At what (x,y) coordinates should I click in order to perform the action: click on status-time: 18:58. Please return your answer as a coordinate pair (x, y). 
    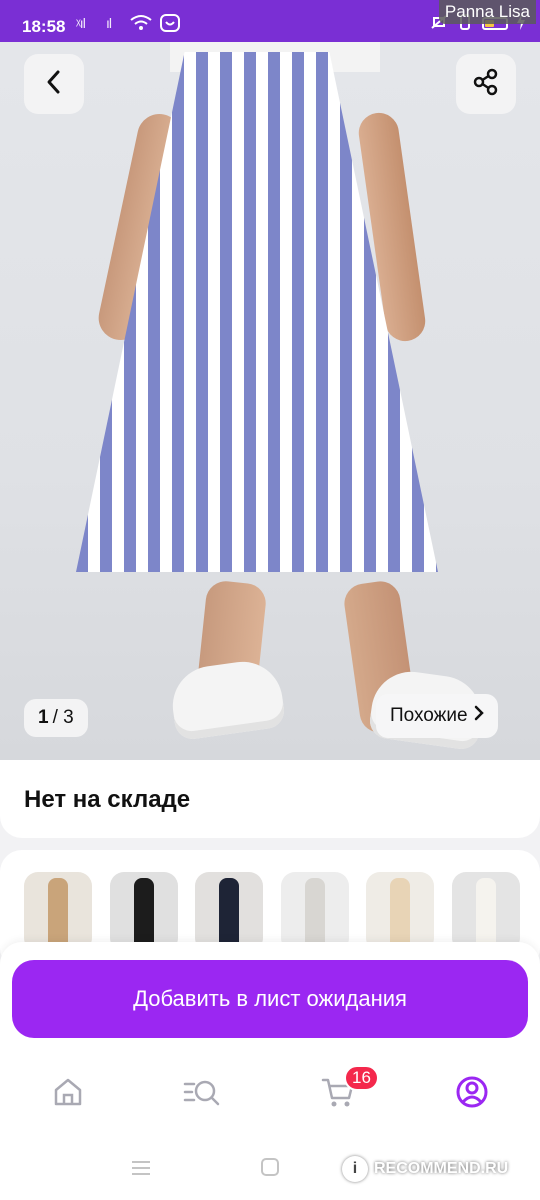
    Looking at the image, I should click on (44, 26).